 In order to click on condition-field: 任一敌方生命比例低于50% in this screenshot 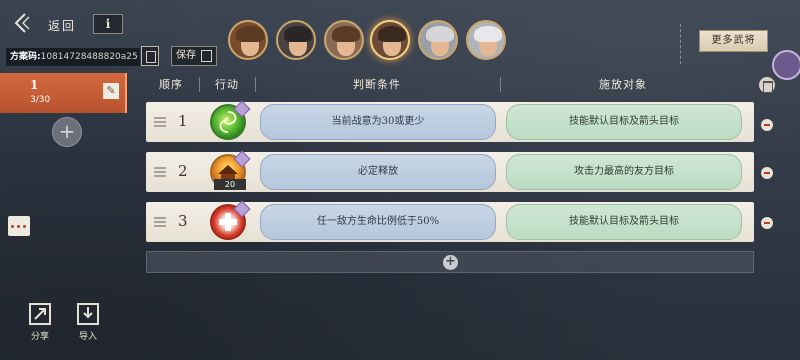, I will do `click(378, 222)`.